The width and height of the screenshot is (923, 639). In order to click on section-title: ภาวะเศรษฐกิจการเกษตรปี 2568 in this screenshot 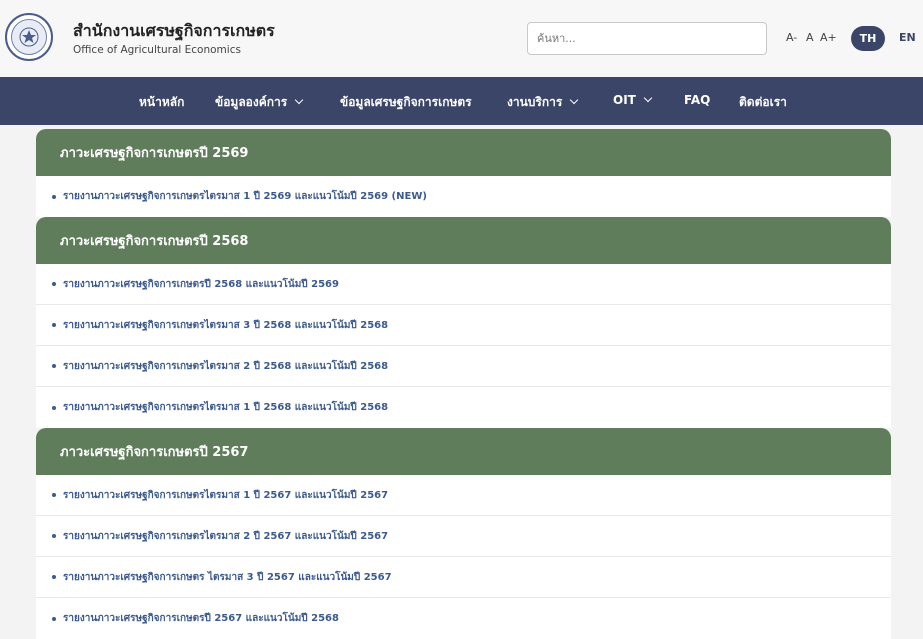, I will do `click(463, 240)`.